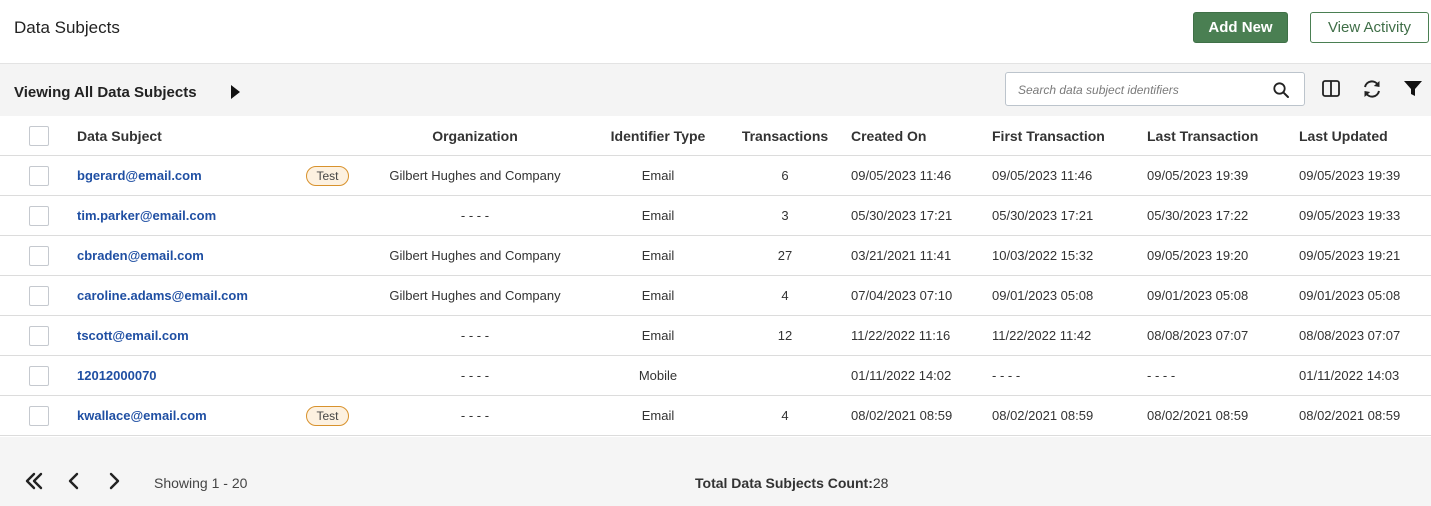 This screenshot has height=506, width=1431. What do you see at coordinates (117, 375) in the screenshot?
I see `data-subject-link: 12012000070` at bounding box center [117, 375].